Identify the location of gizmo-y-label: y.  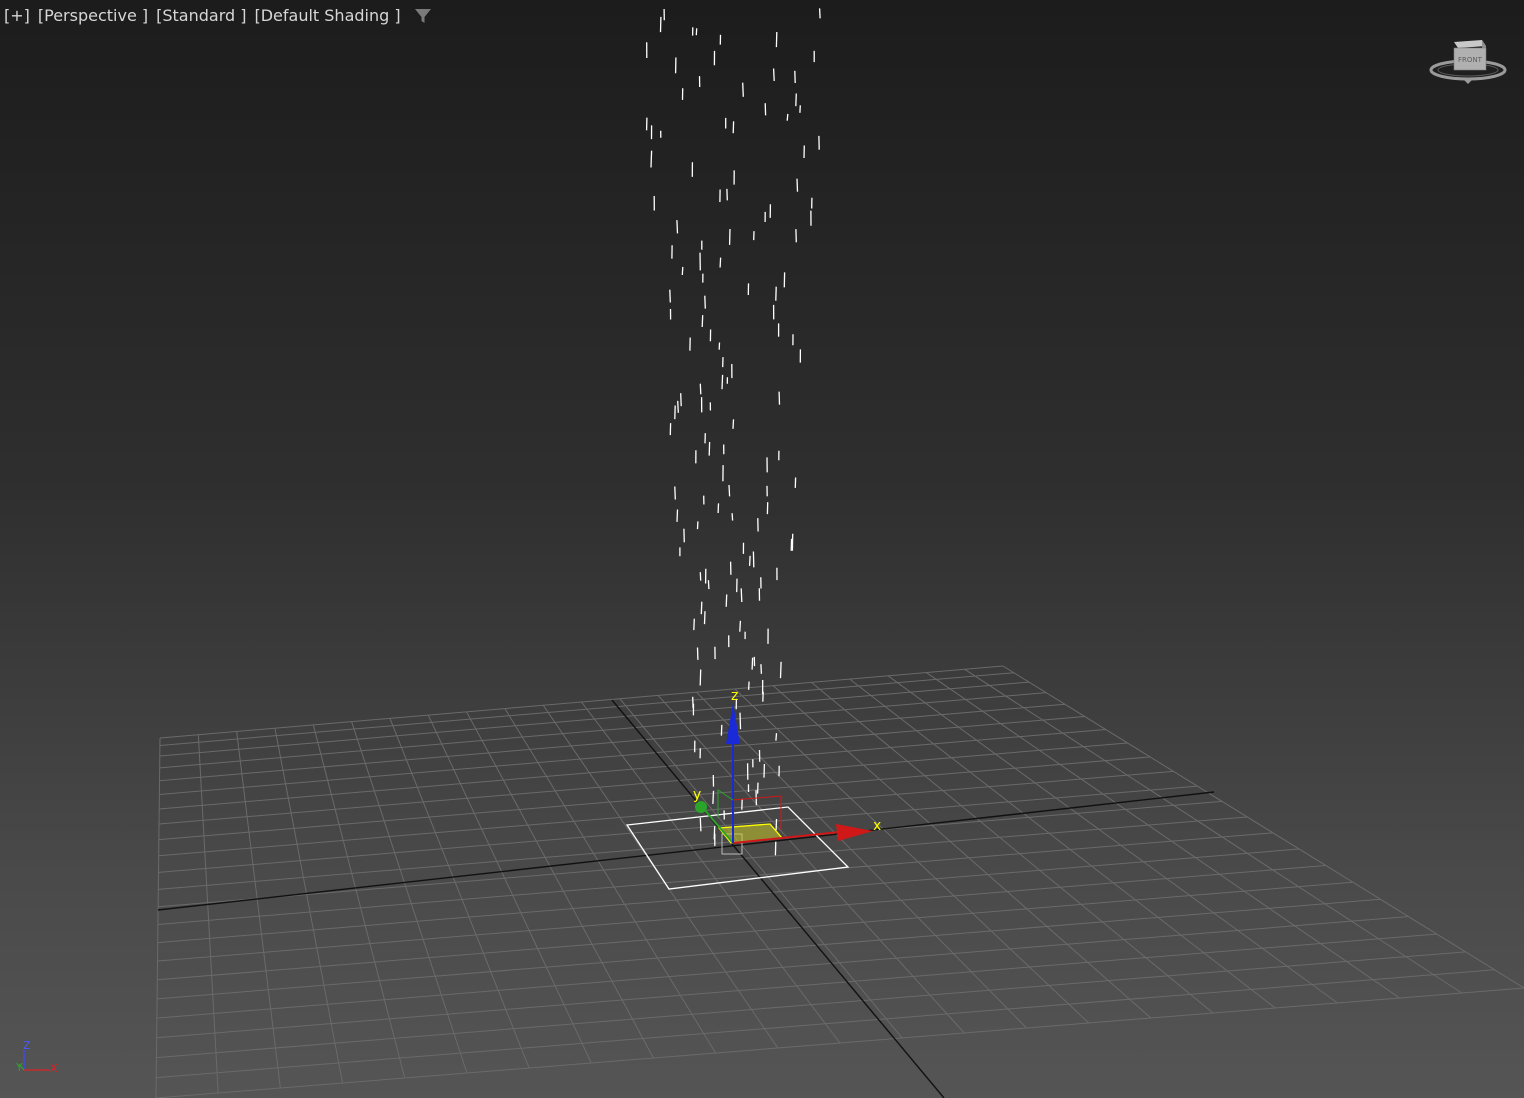
(697, 795).